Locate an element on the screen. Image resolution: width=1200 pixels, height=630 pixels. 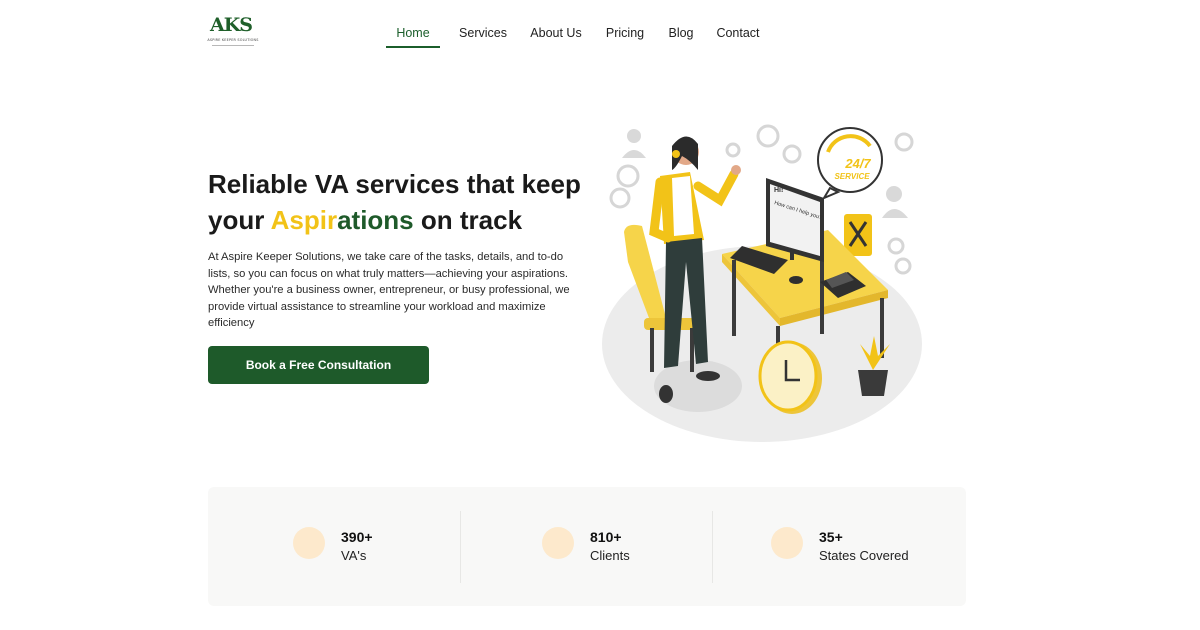
stat-value: 390+ is located at coordinates (357, 537).